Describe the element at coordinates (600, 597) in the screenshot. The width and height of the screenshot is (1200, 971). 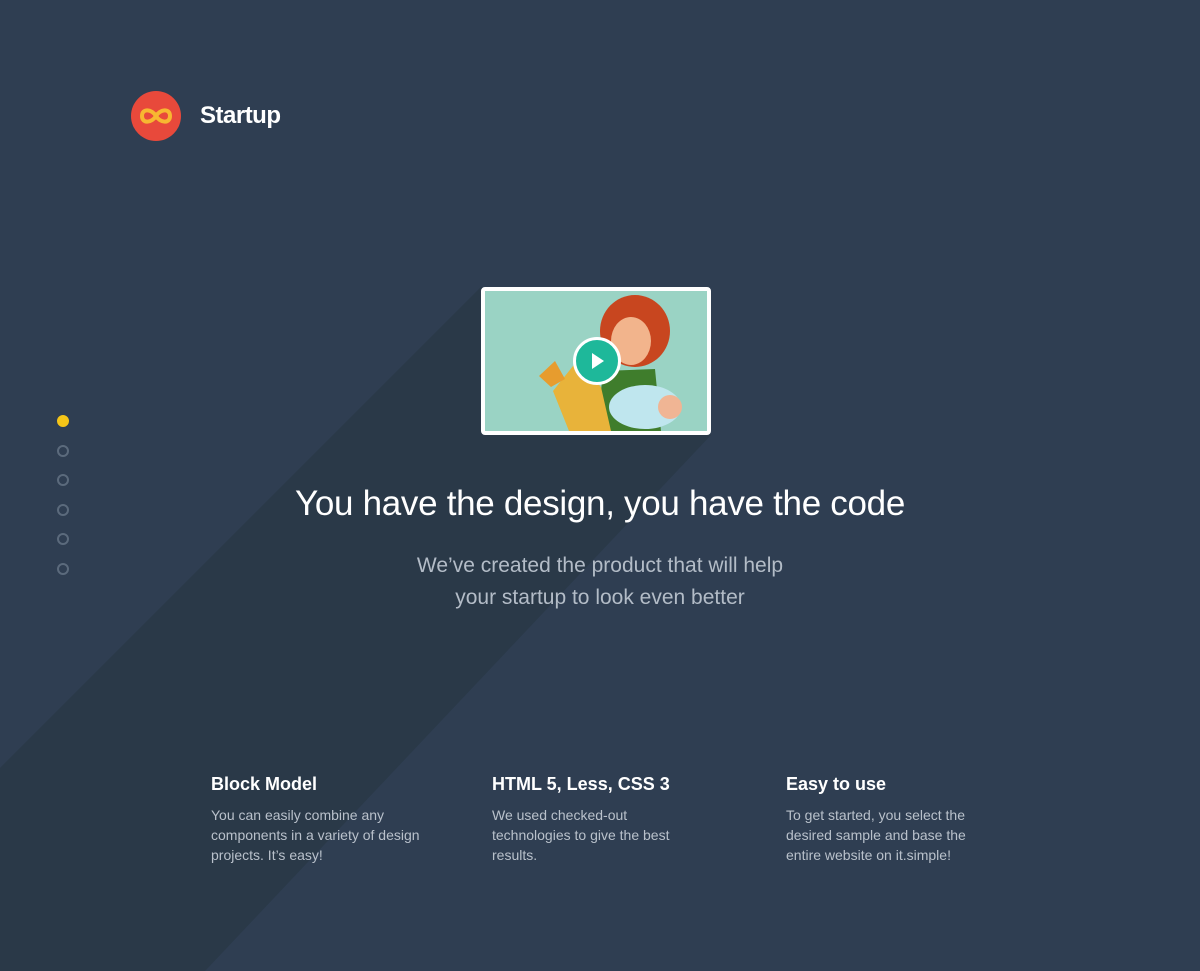
I see `hero-subline-line-2: your startup to look even better` at that location.